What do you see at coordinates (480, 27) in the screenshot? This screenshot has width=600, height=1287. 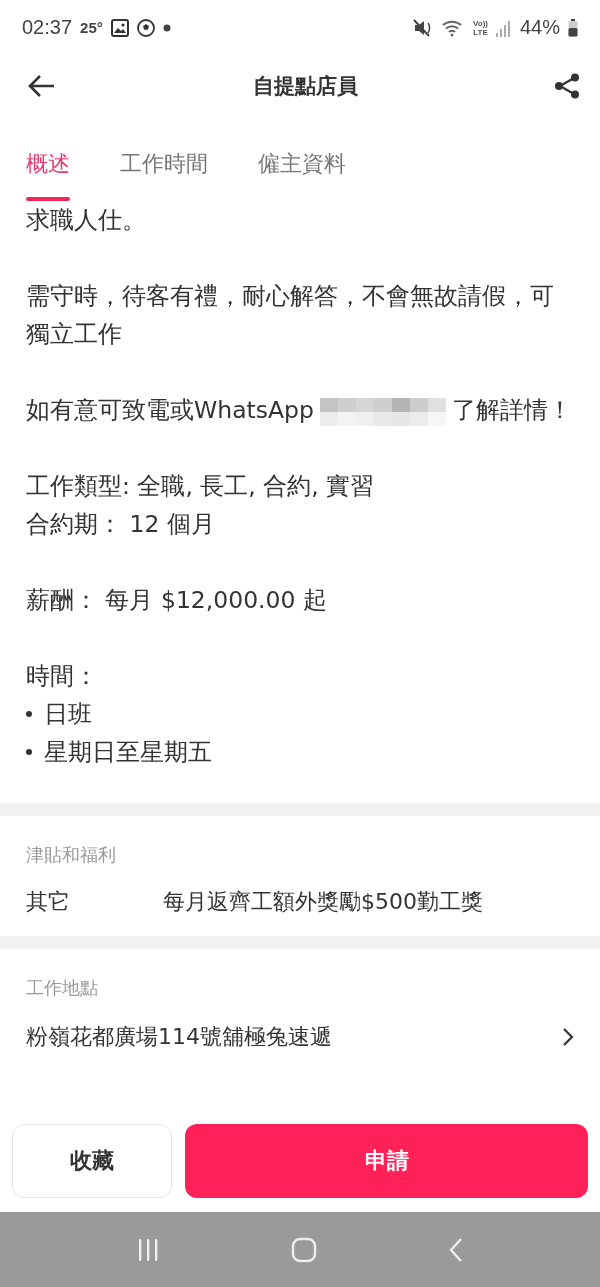 I see `volte-indicator: Vo)) LTE` at bounding box center [480, 27].